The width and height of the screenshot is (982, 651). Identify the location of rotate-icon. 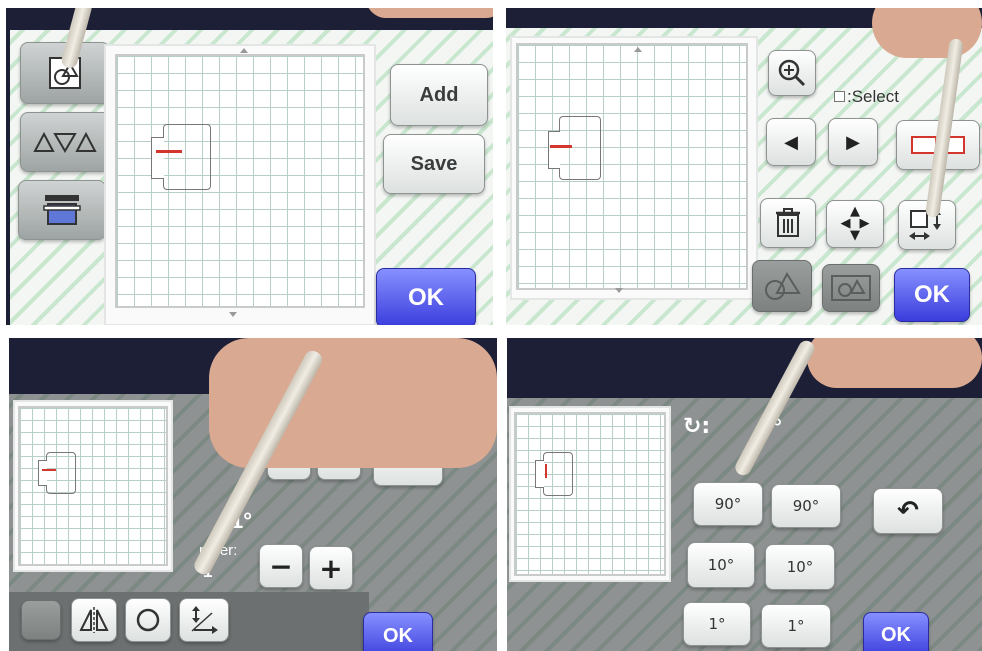
(148, 620).